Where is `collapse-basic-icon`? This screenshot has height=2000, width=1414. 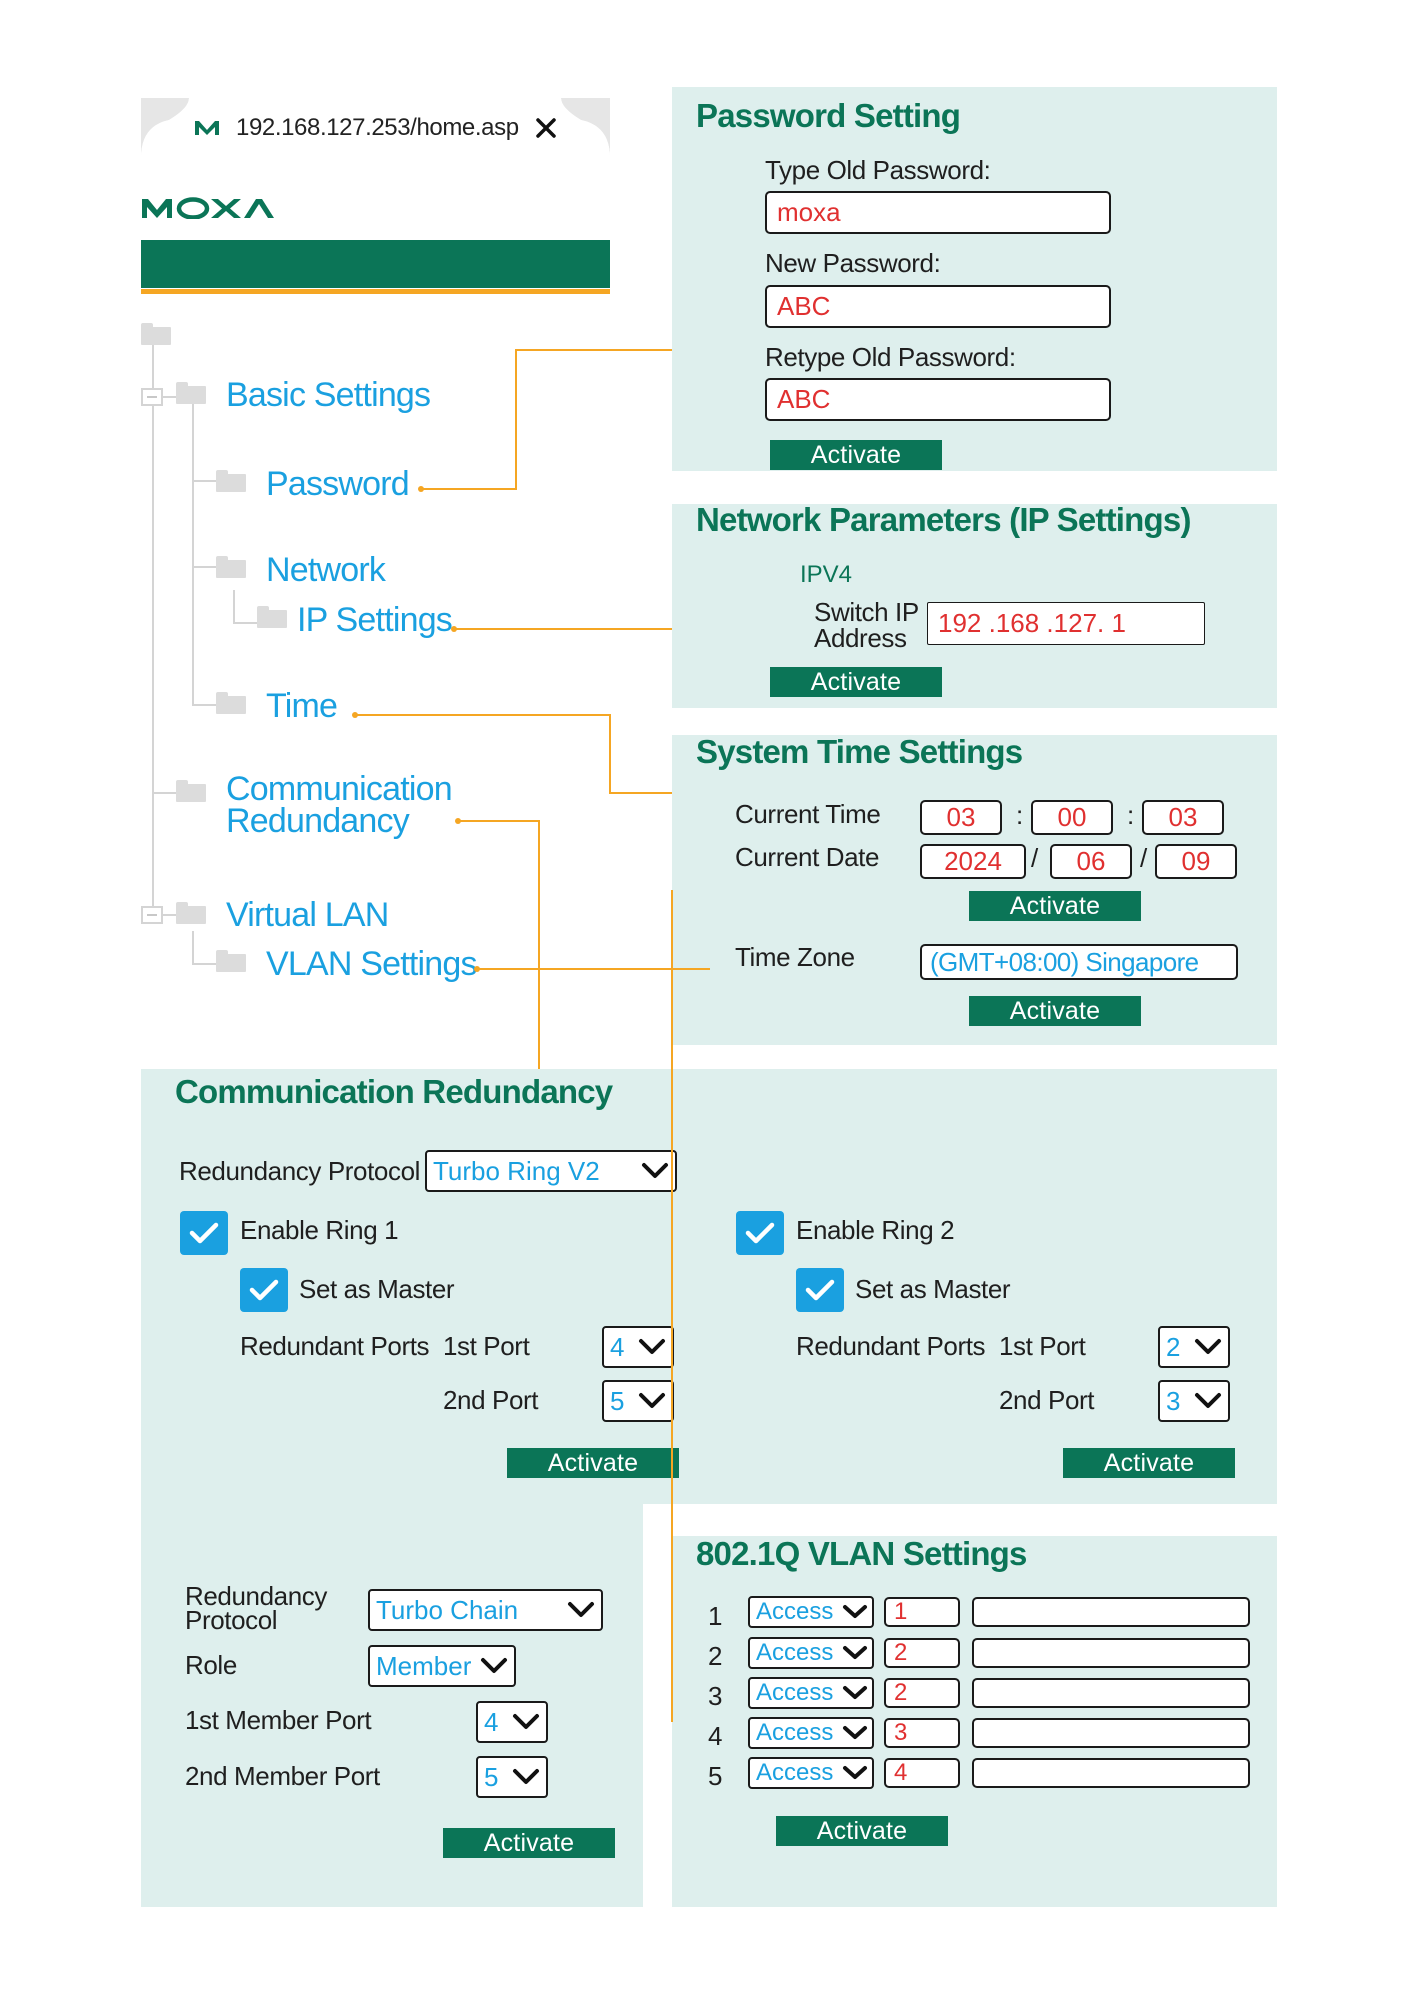 collapse-basic-icon is located at coordinates (152, 397).